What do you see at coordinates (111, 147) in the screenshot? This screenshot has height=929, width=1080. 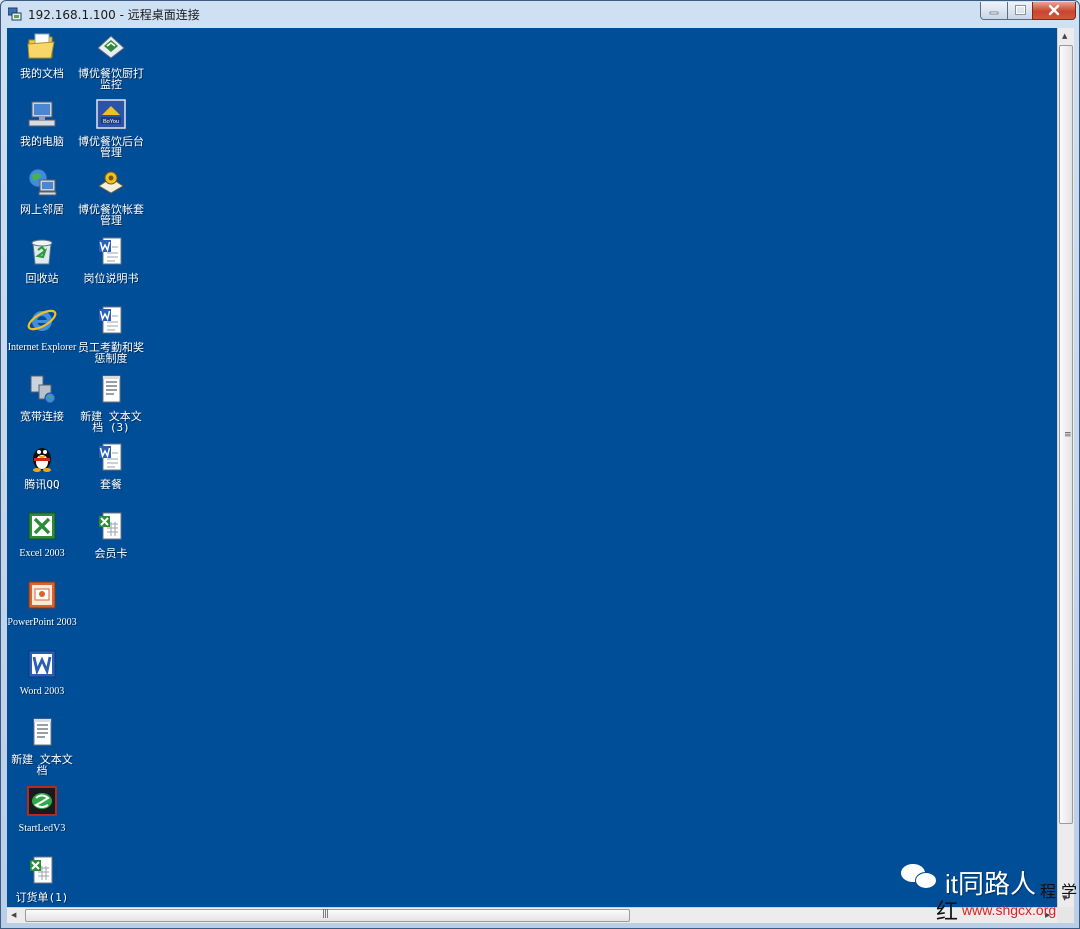 I see `icon-label: 博优餐饮后台管理` at bounding box center [111, 147].